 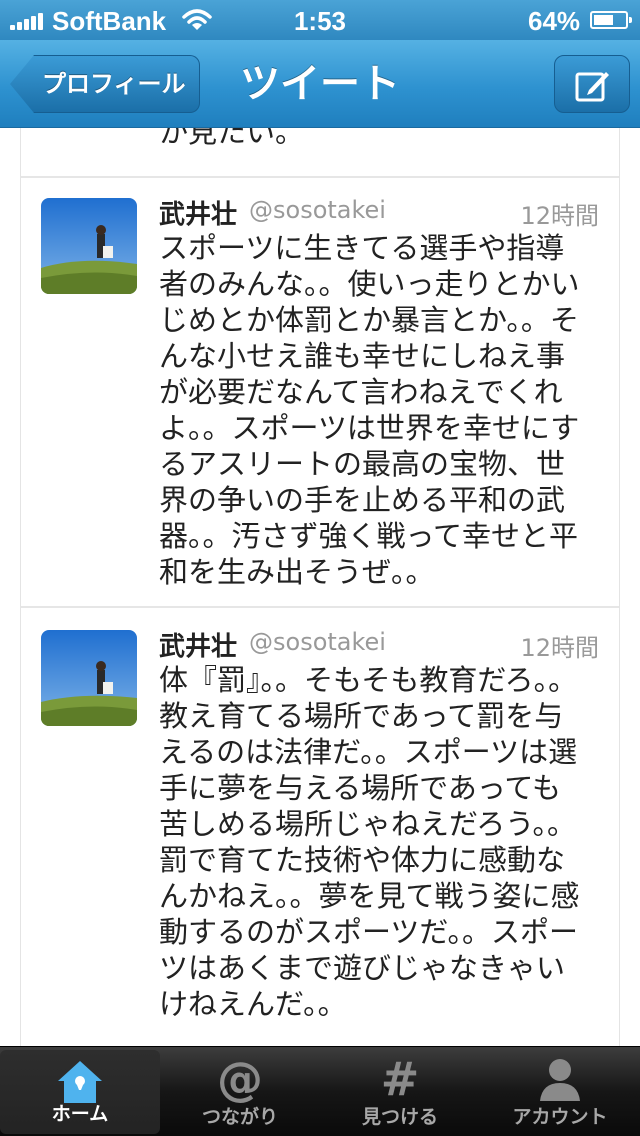 What do you see at coordinates (592, 87) in the screenshot?
I see `compose-icon` at bounding box center [592, 87].